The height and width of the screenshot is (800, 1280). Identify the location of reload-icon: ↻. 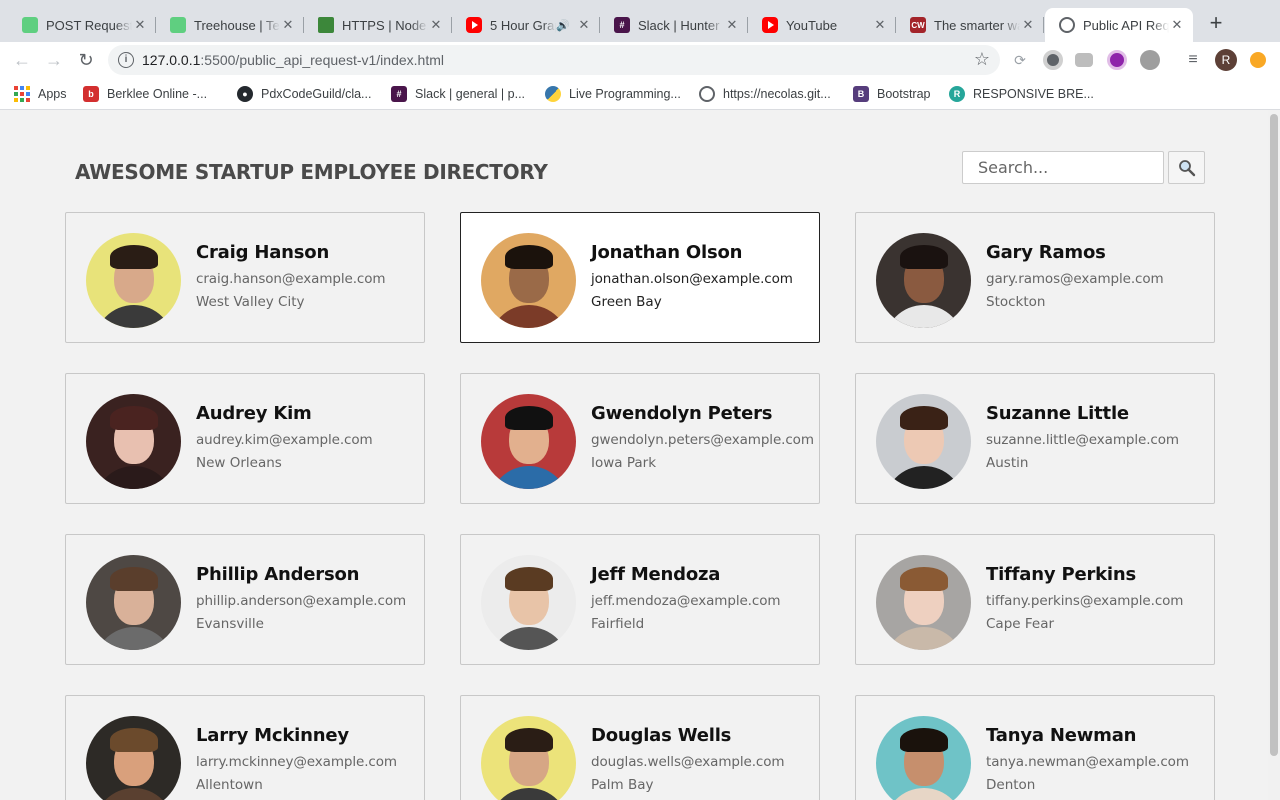
(86, 60).